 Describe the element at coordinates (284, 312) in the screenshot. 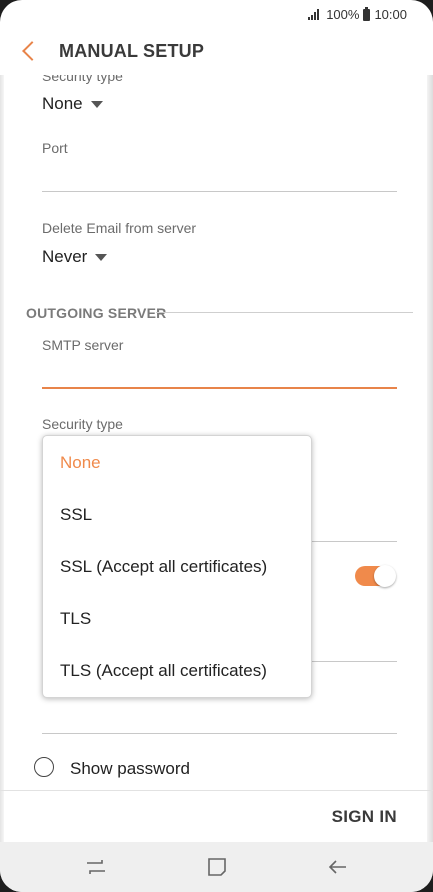

I see `section-divider` at that location.